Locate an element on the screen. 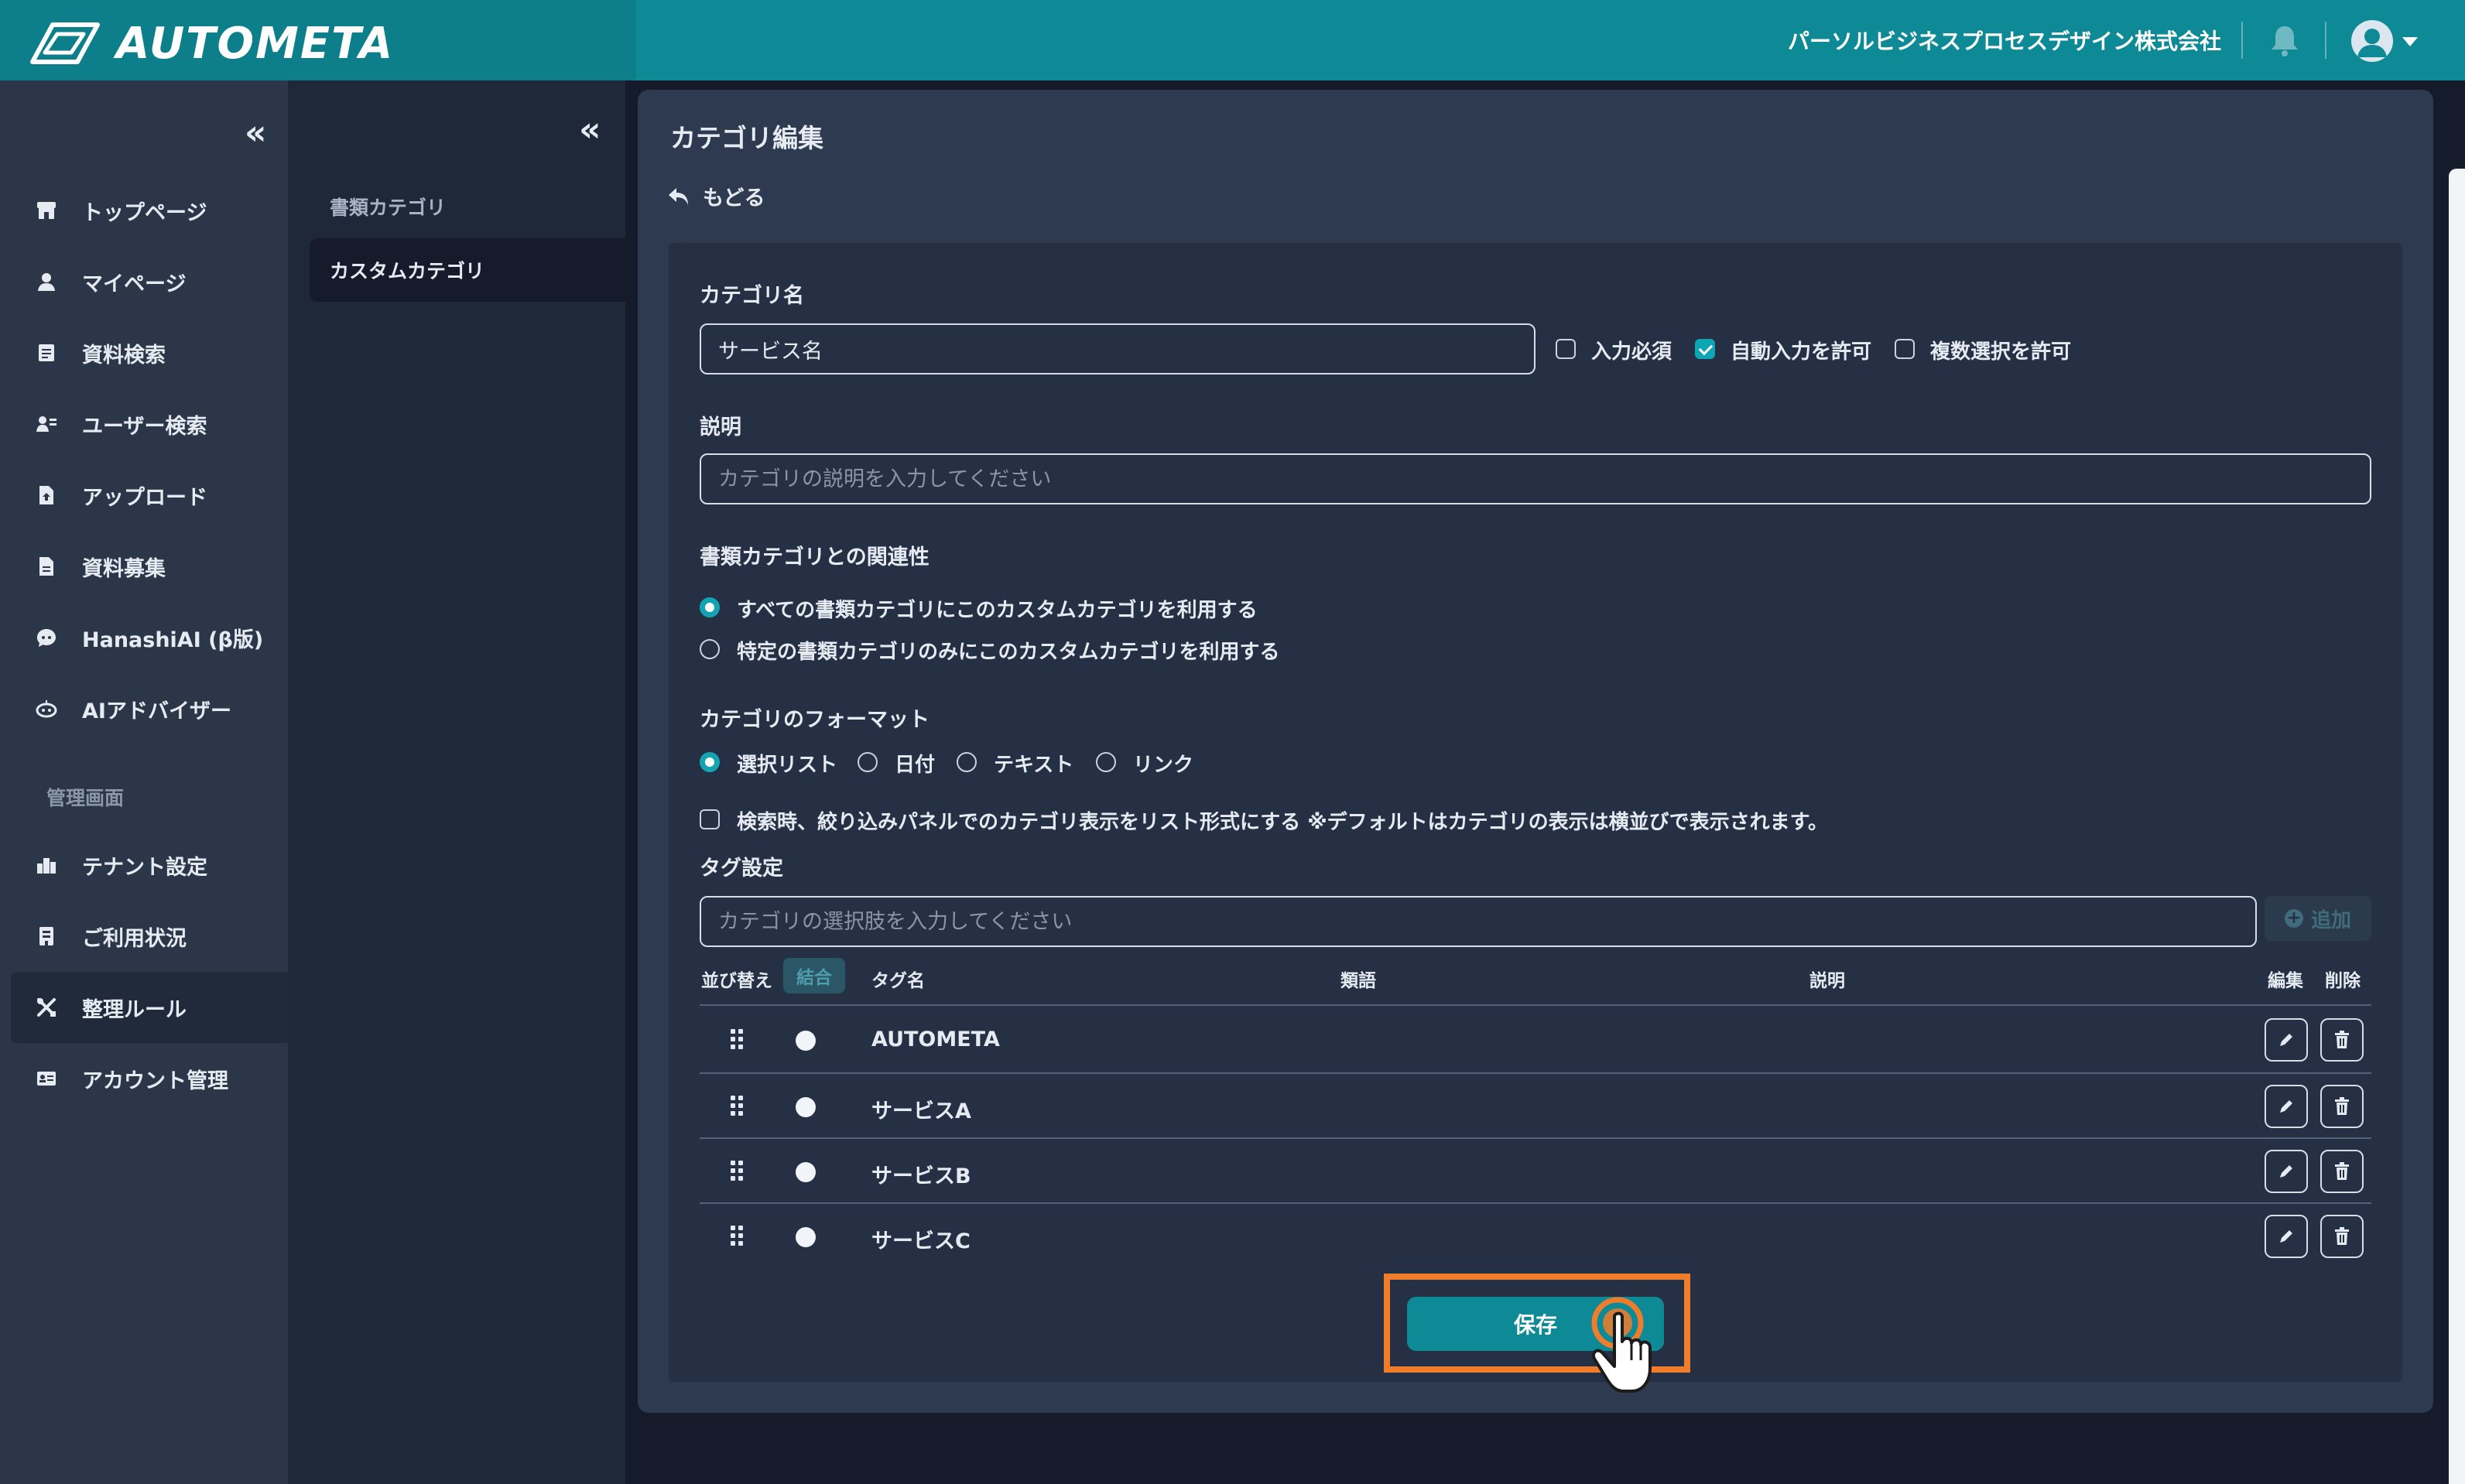 The image size is (2465, 1484). format-text-radio is located at coordinates (967, 762).